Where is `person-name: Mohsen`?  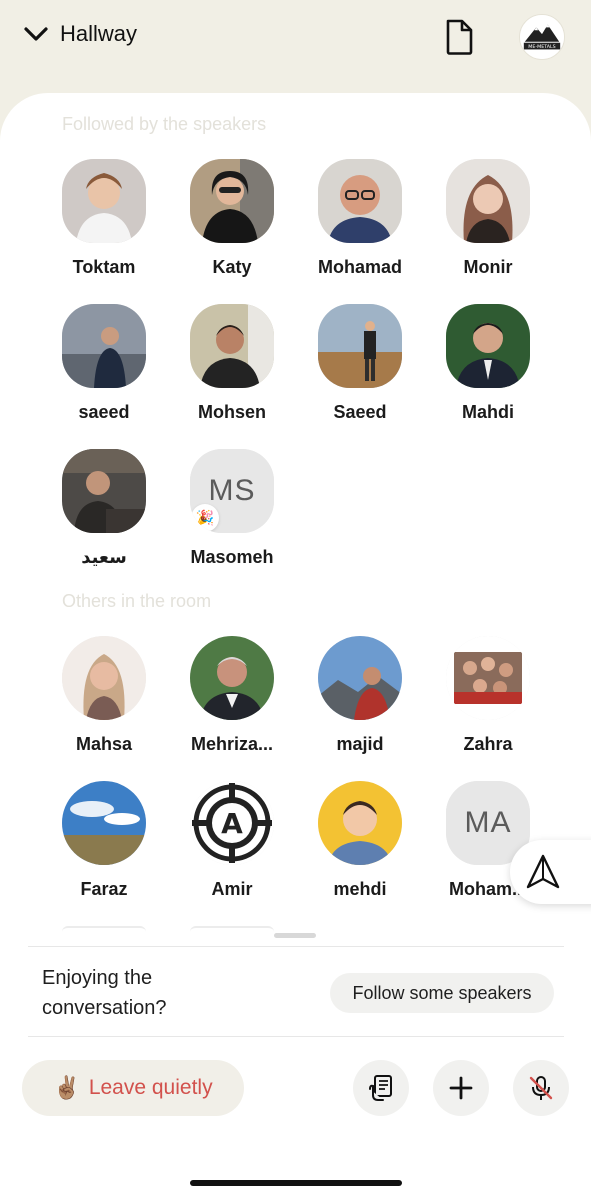
person-name: Mohsen is located at coordinates (231, 412).